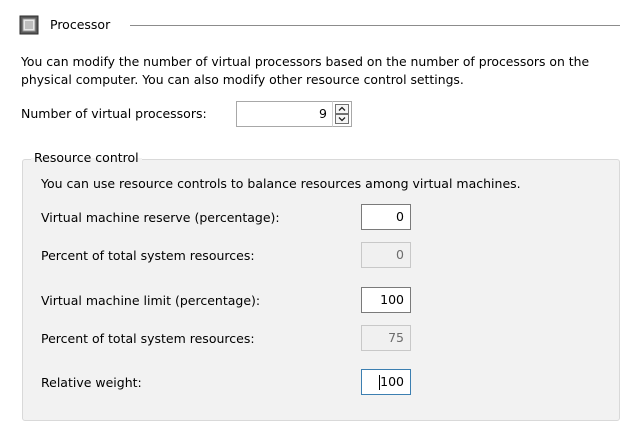  I want to click on section-title: Processor, so click(83, 25).